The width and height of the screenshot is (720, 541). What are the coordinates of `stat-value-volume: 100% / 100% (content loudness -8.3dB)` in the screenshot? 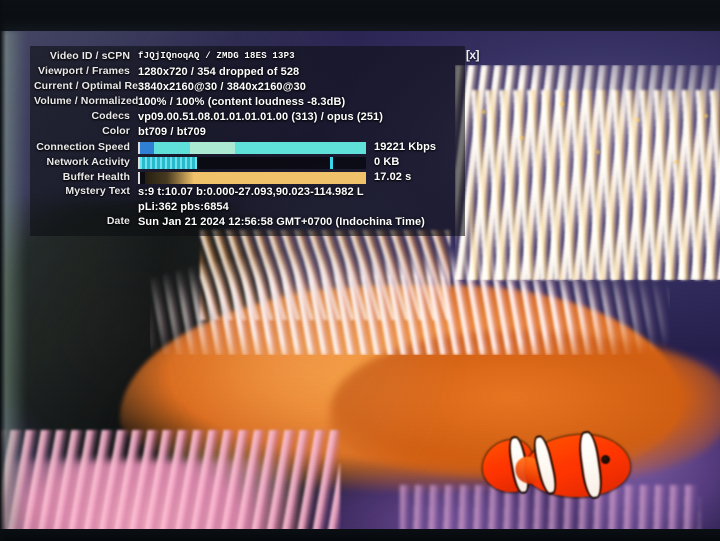 It's located at (242, 102).